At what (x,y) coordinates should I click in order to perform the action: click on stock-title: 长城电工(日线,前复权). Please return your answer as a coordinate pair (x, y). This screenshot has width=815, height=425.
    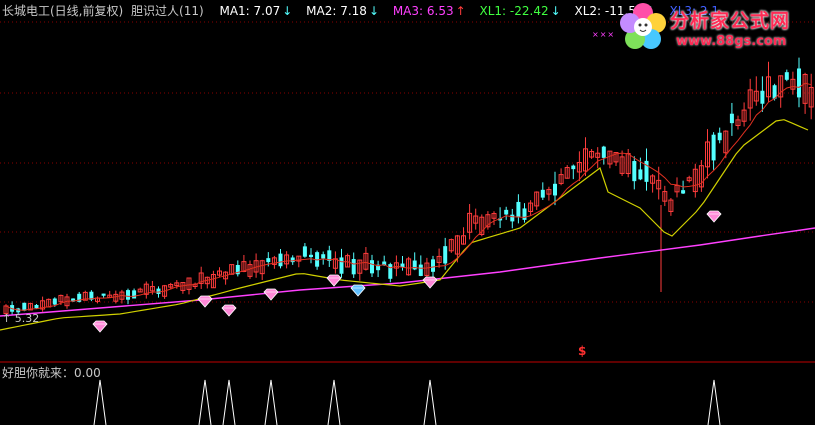
    Looking at the image, I should click on (63, 11).